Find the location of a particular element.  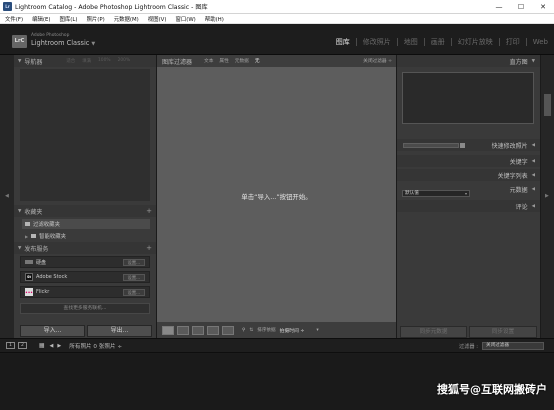

collections-header: ▼ 收藏夹 + is located at coordinates (85, 211).